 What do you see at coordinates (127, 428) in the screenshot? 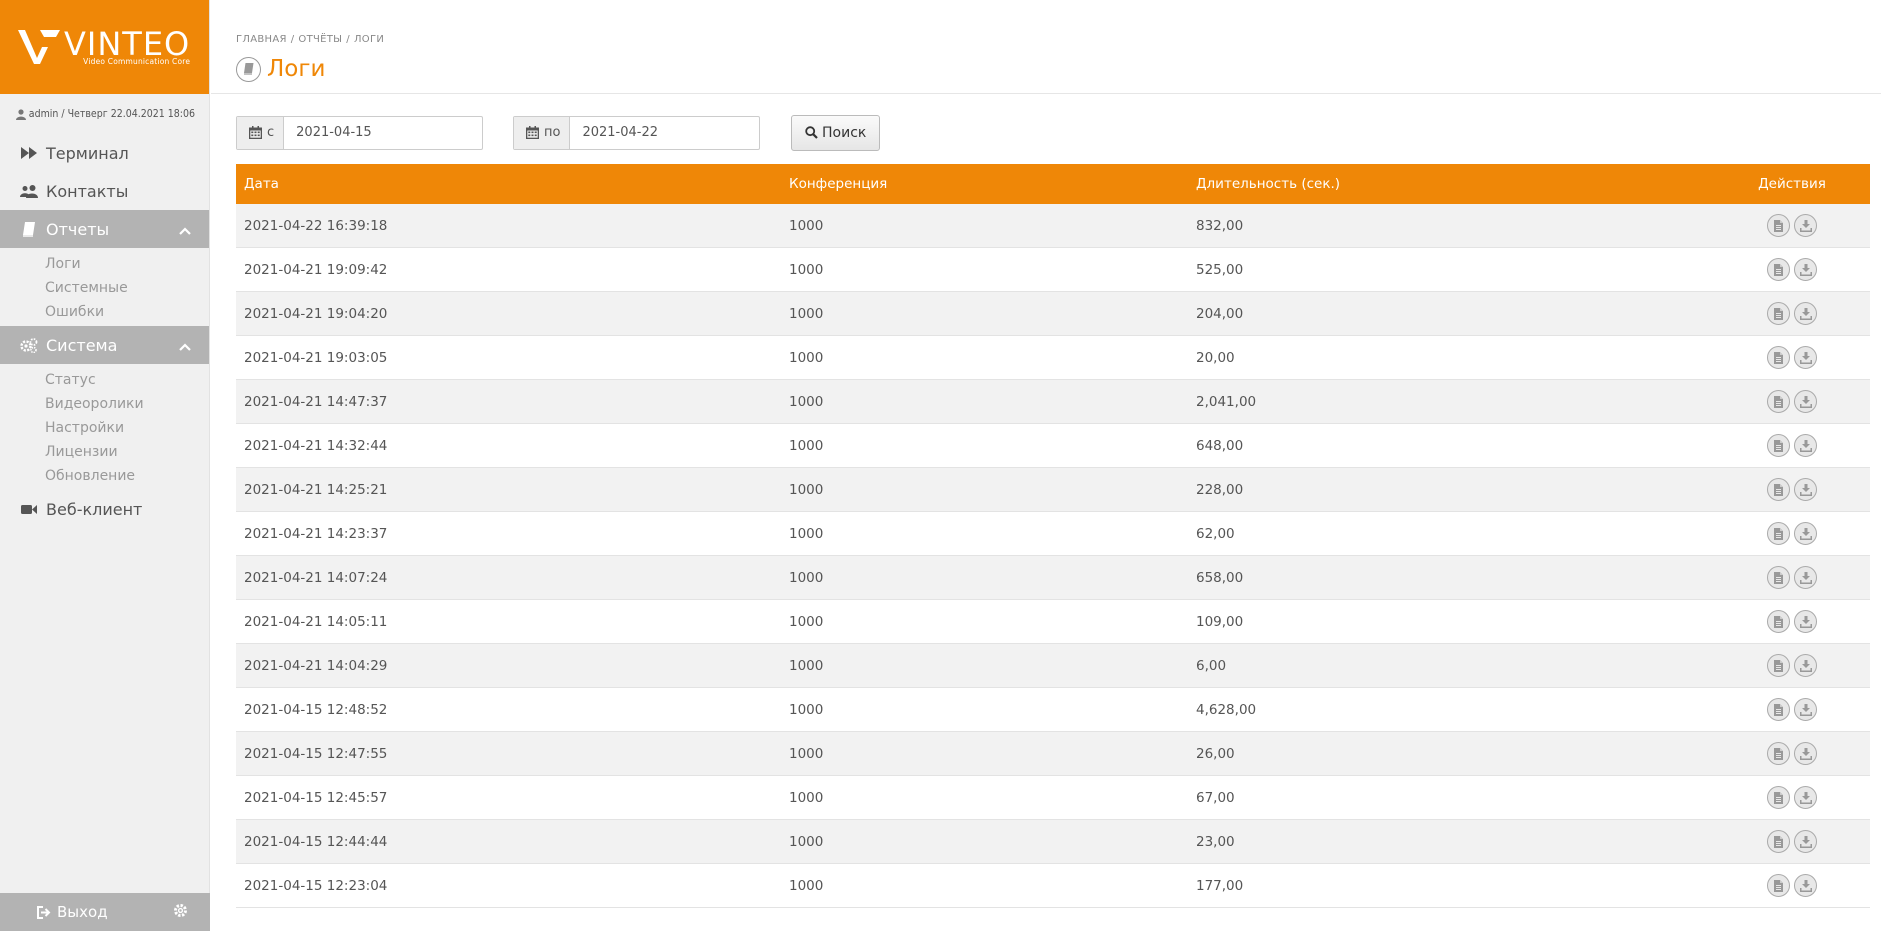
I see `sub-item-settings: Настройки` at bounding box center [127, 428].